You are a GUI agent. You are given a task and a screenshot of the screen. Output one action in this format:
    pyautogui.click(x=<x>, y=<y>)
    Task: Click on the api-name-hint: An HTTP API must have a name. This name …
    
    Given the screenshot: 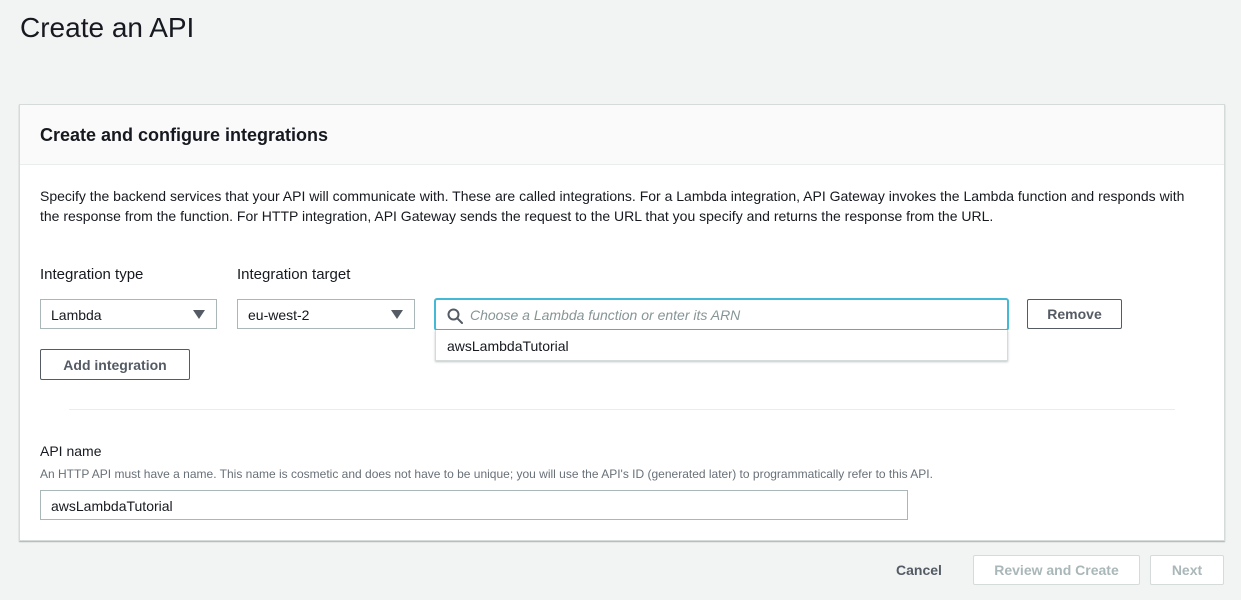 What is the action you would take?
    pyautogui.click(x=486, y=474)
    